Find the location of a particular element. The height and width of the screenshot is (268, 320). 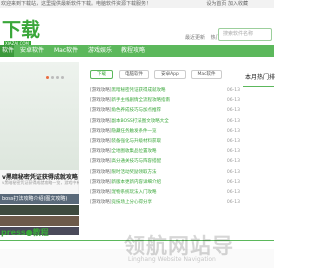

nav-item-software: 软件 is located at coordinates (7, 51).